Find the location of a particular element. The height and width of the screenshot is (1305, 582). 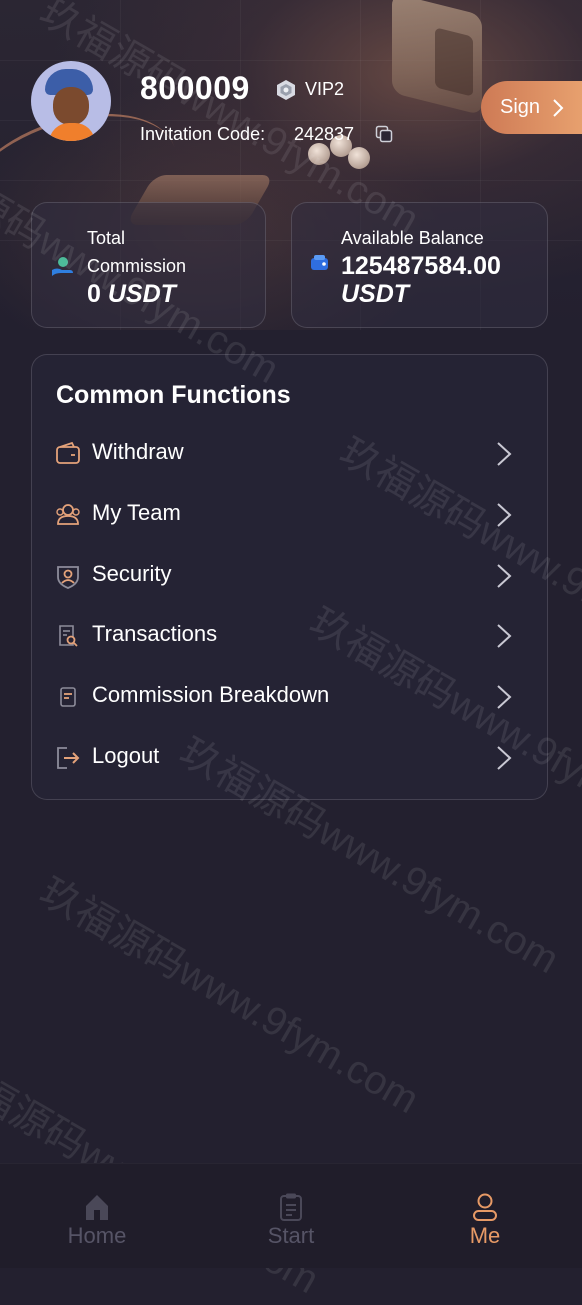

avatar-face is located at coordinates (71, 106).